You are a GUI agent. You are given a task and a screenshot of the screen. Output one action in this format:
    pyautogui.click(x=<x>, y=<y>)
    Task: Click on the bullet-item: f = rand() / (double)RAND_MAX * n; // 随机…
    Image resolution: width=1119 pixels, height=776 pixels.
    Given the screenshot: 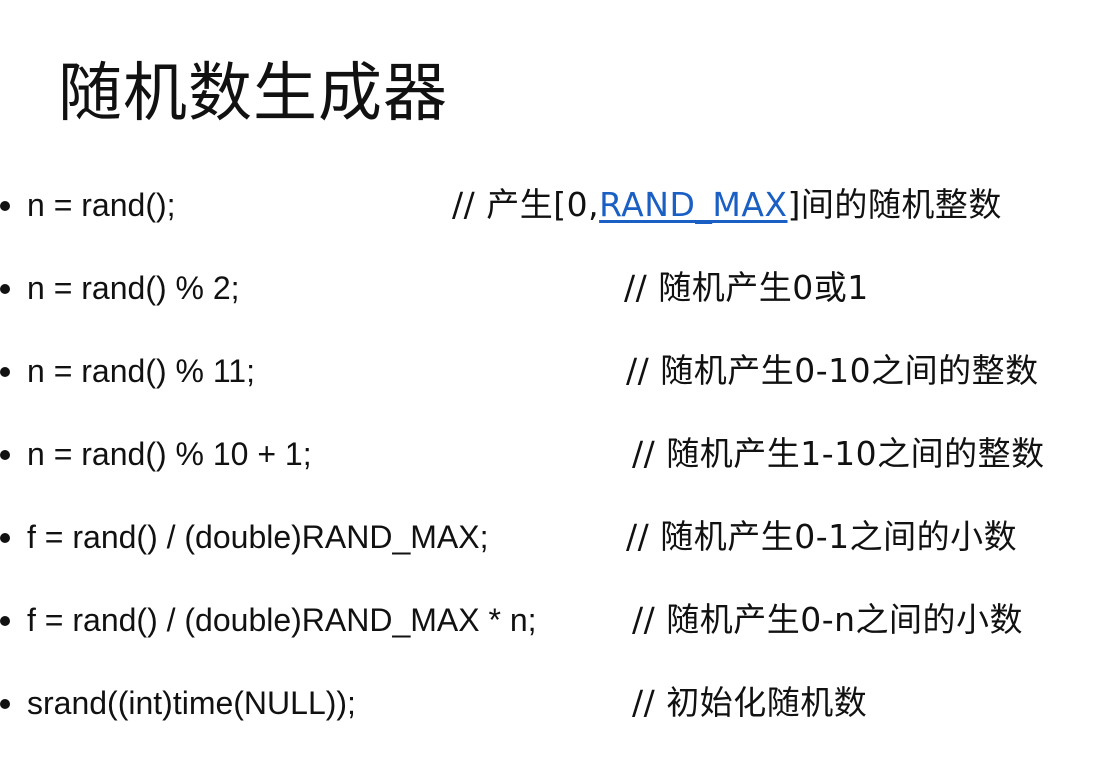 What is the action you would take?
    pyautogui.click(x=559, y=620)
    